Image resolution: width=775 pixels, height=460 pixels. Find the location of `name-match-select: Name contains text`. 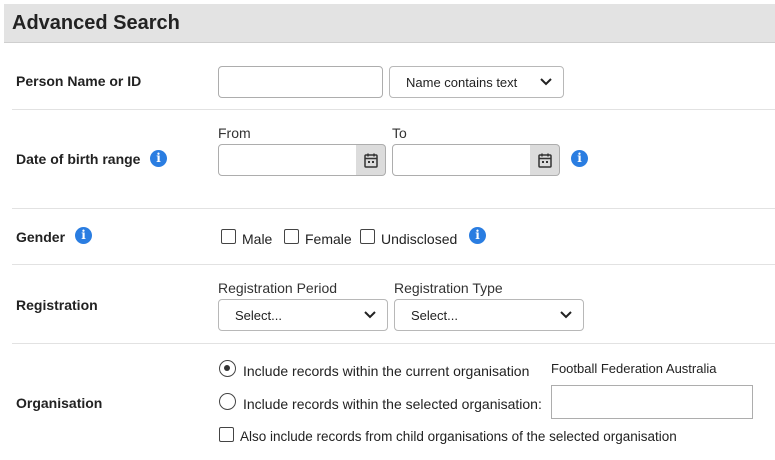

name-match-select: Name contains text is located at coordinates (476, 82).